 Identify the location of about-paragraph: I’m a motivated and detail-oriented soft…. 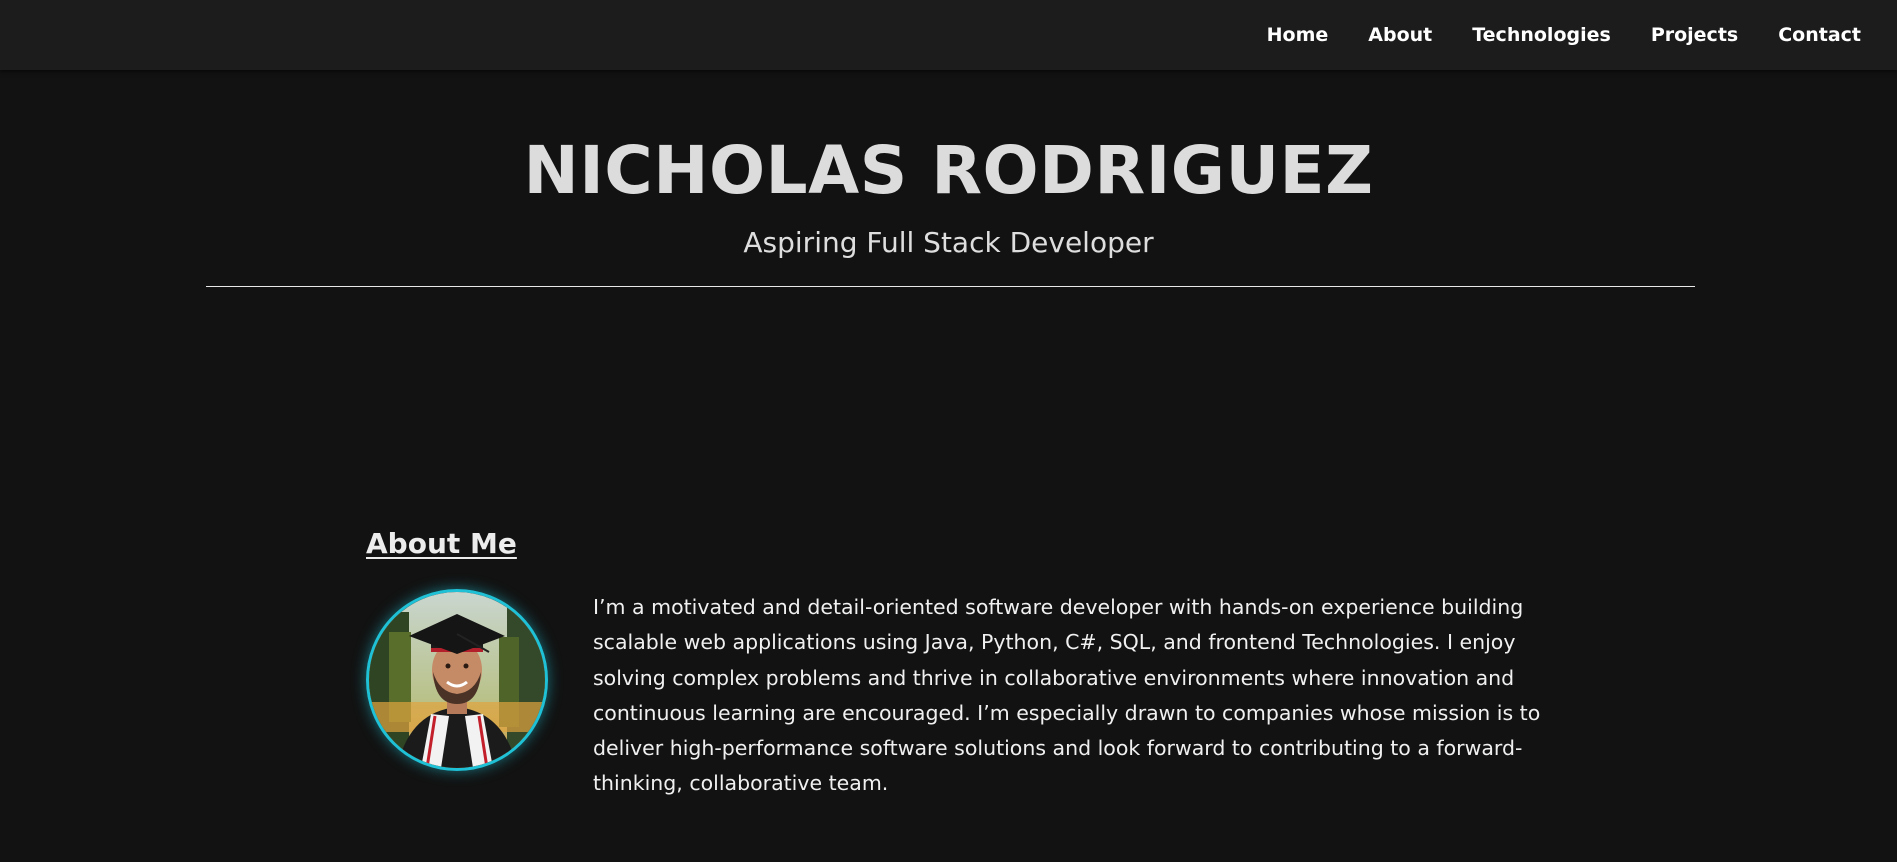
(1067, 695).